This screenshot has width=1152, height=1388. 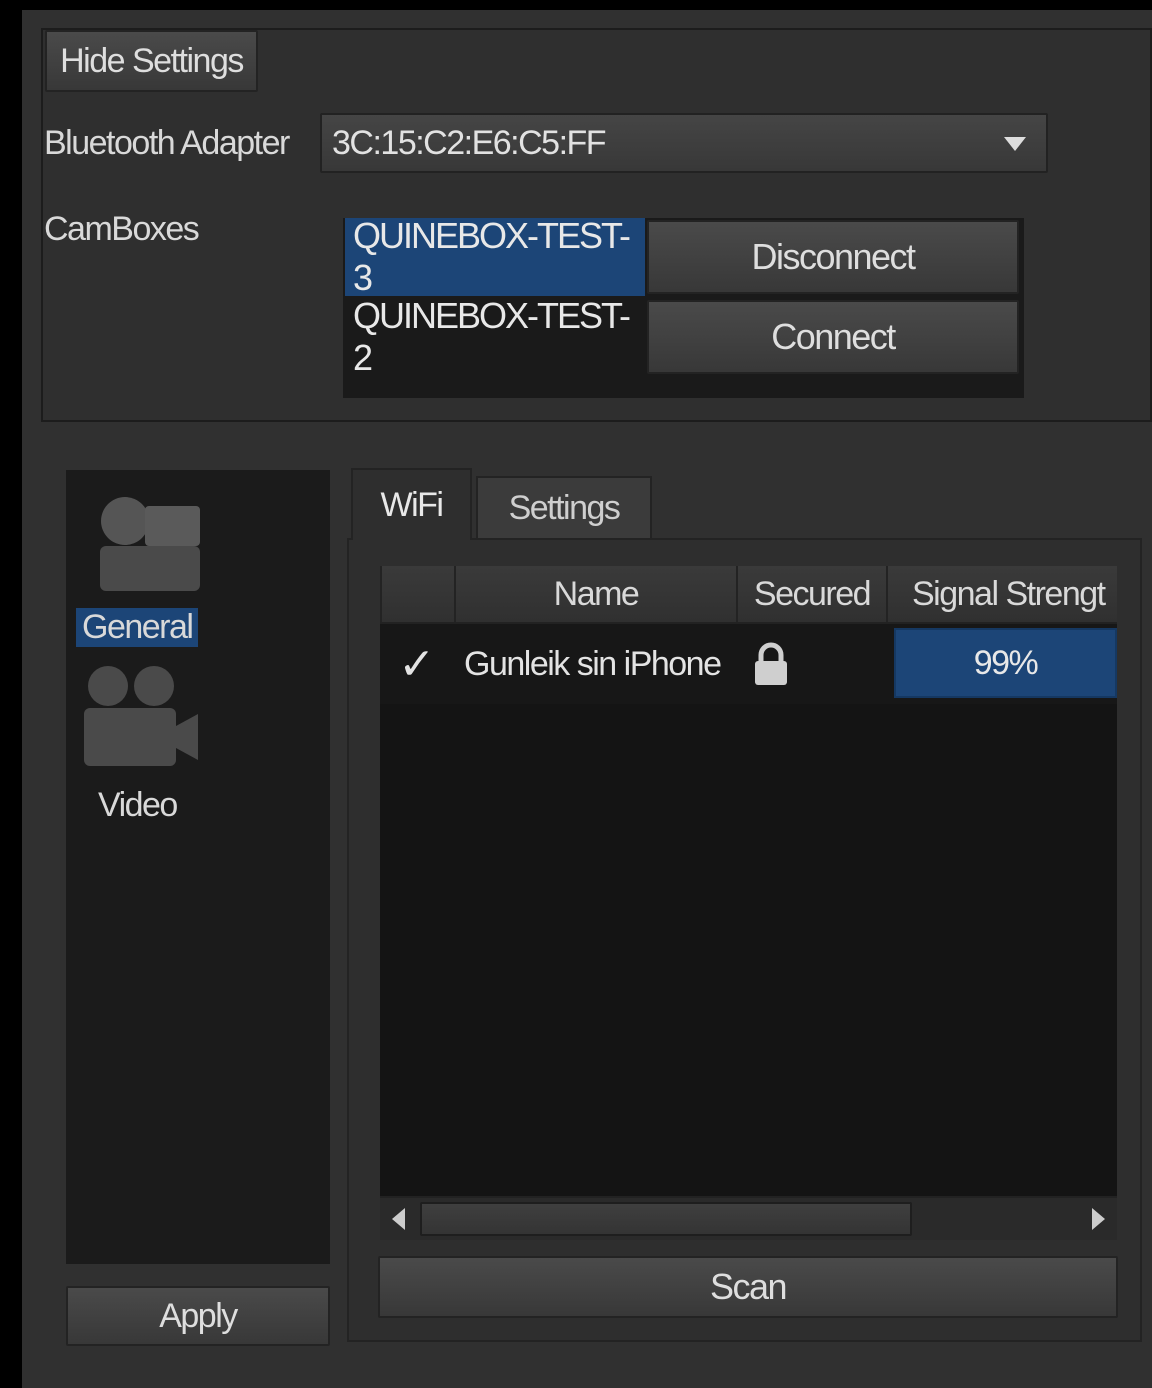 I want to click on column-header-name: Name, so click(x=597, y=594).